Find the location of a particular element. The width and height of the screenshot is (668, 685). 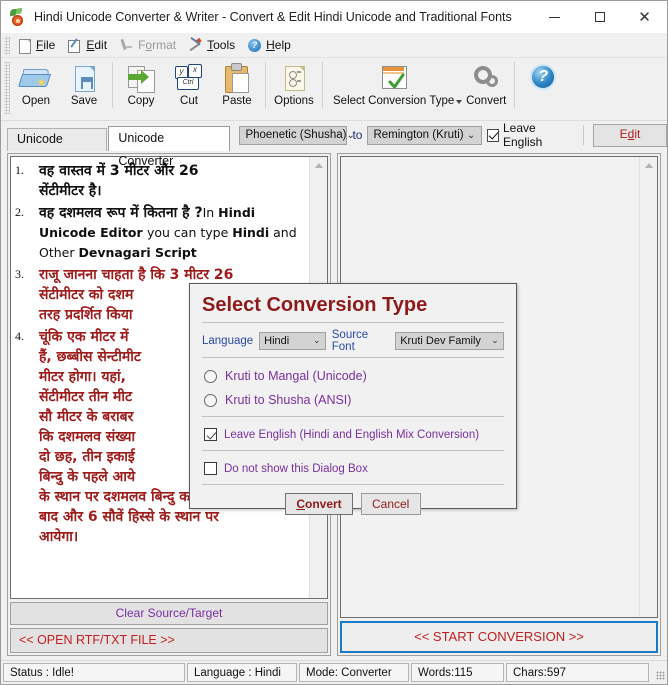

radio-kruti-to-shusha: Kruti to Shusha (ANSI) is located at coordinates (353, 400).